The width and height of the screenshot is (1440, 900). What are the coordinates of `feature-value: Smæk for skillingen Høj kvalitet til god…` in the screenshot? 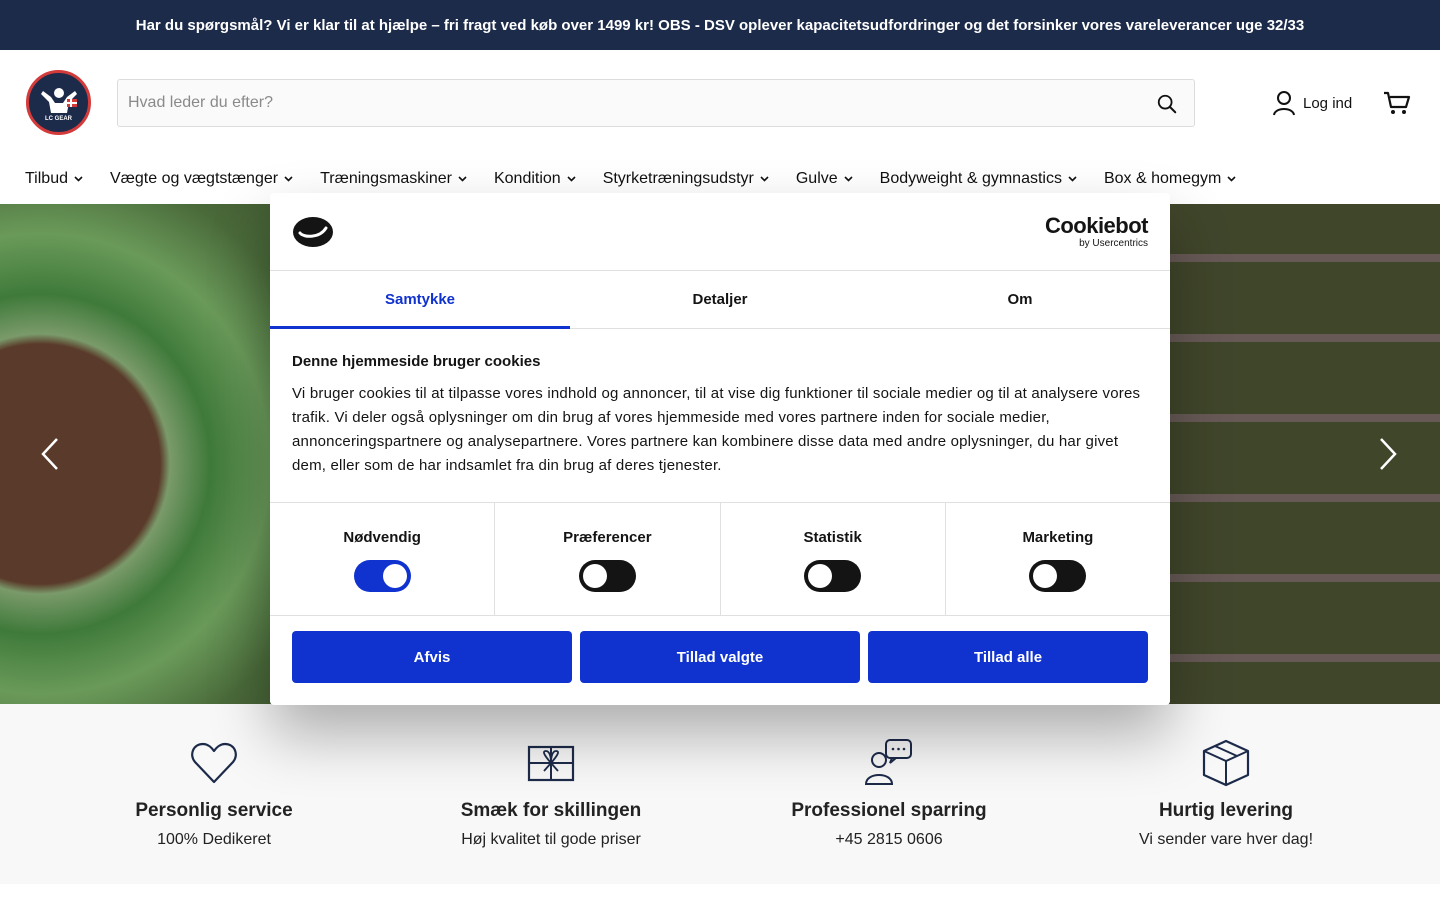 It's located at (551, 793).